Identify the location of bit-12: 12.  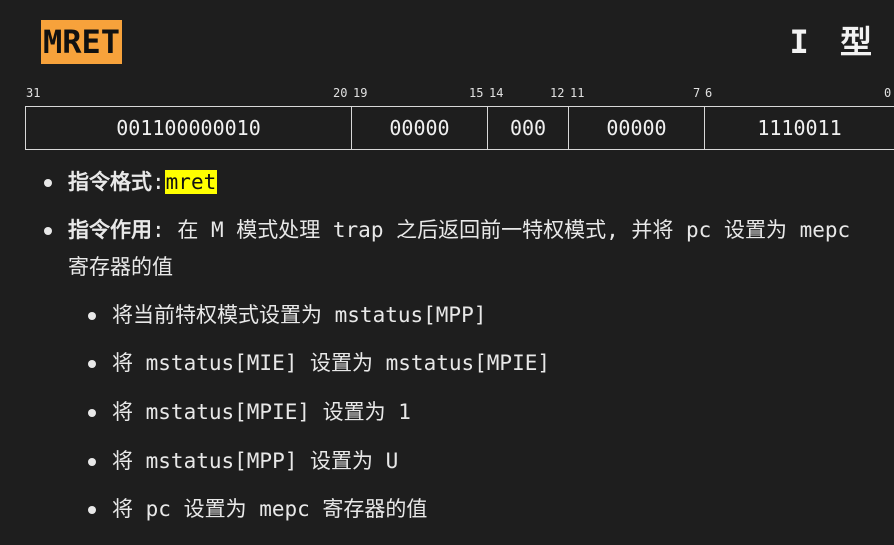
(557, 93).